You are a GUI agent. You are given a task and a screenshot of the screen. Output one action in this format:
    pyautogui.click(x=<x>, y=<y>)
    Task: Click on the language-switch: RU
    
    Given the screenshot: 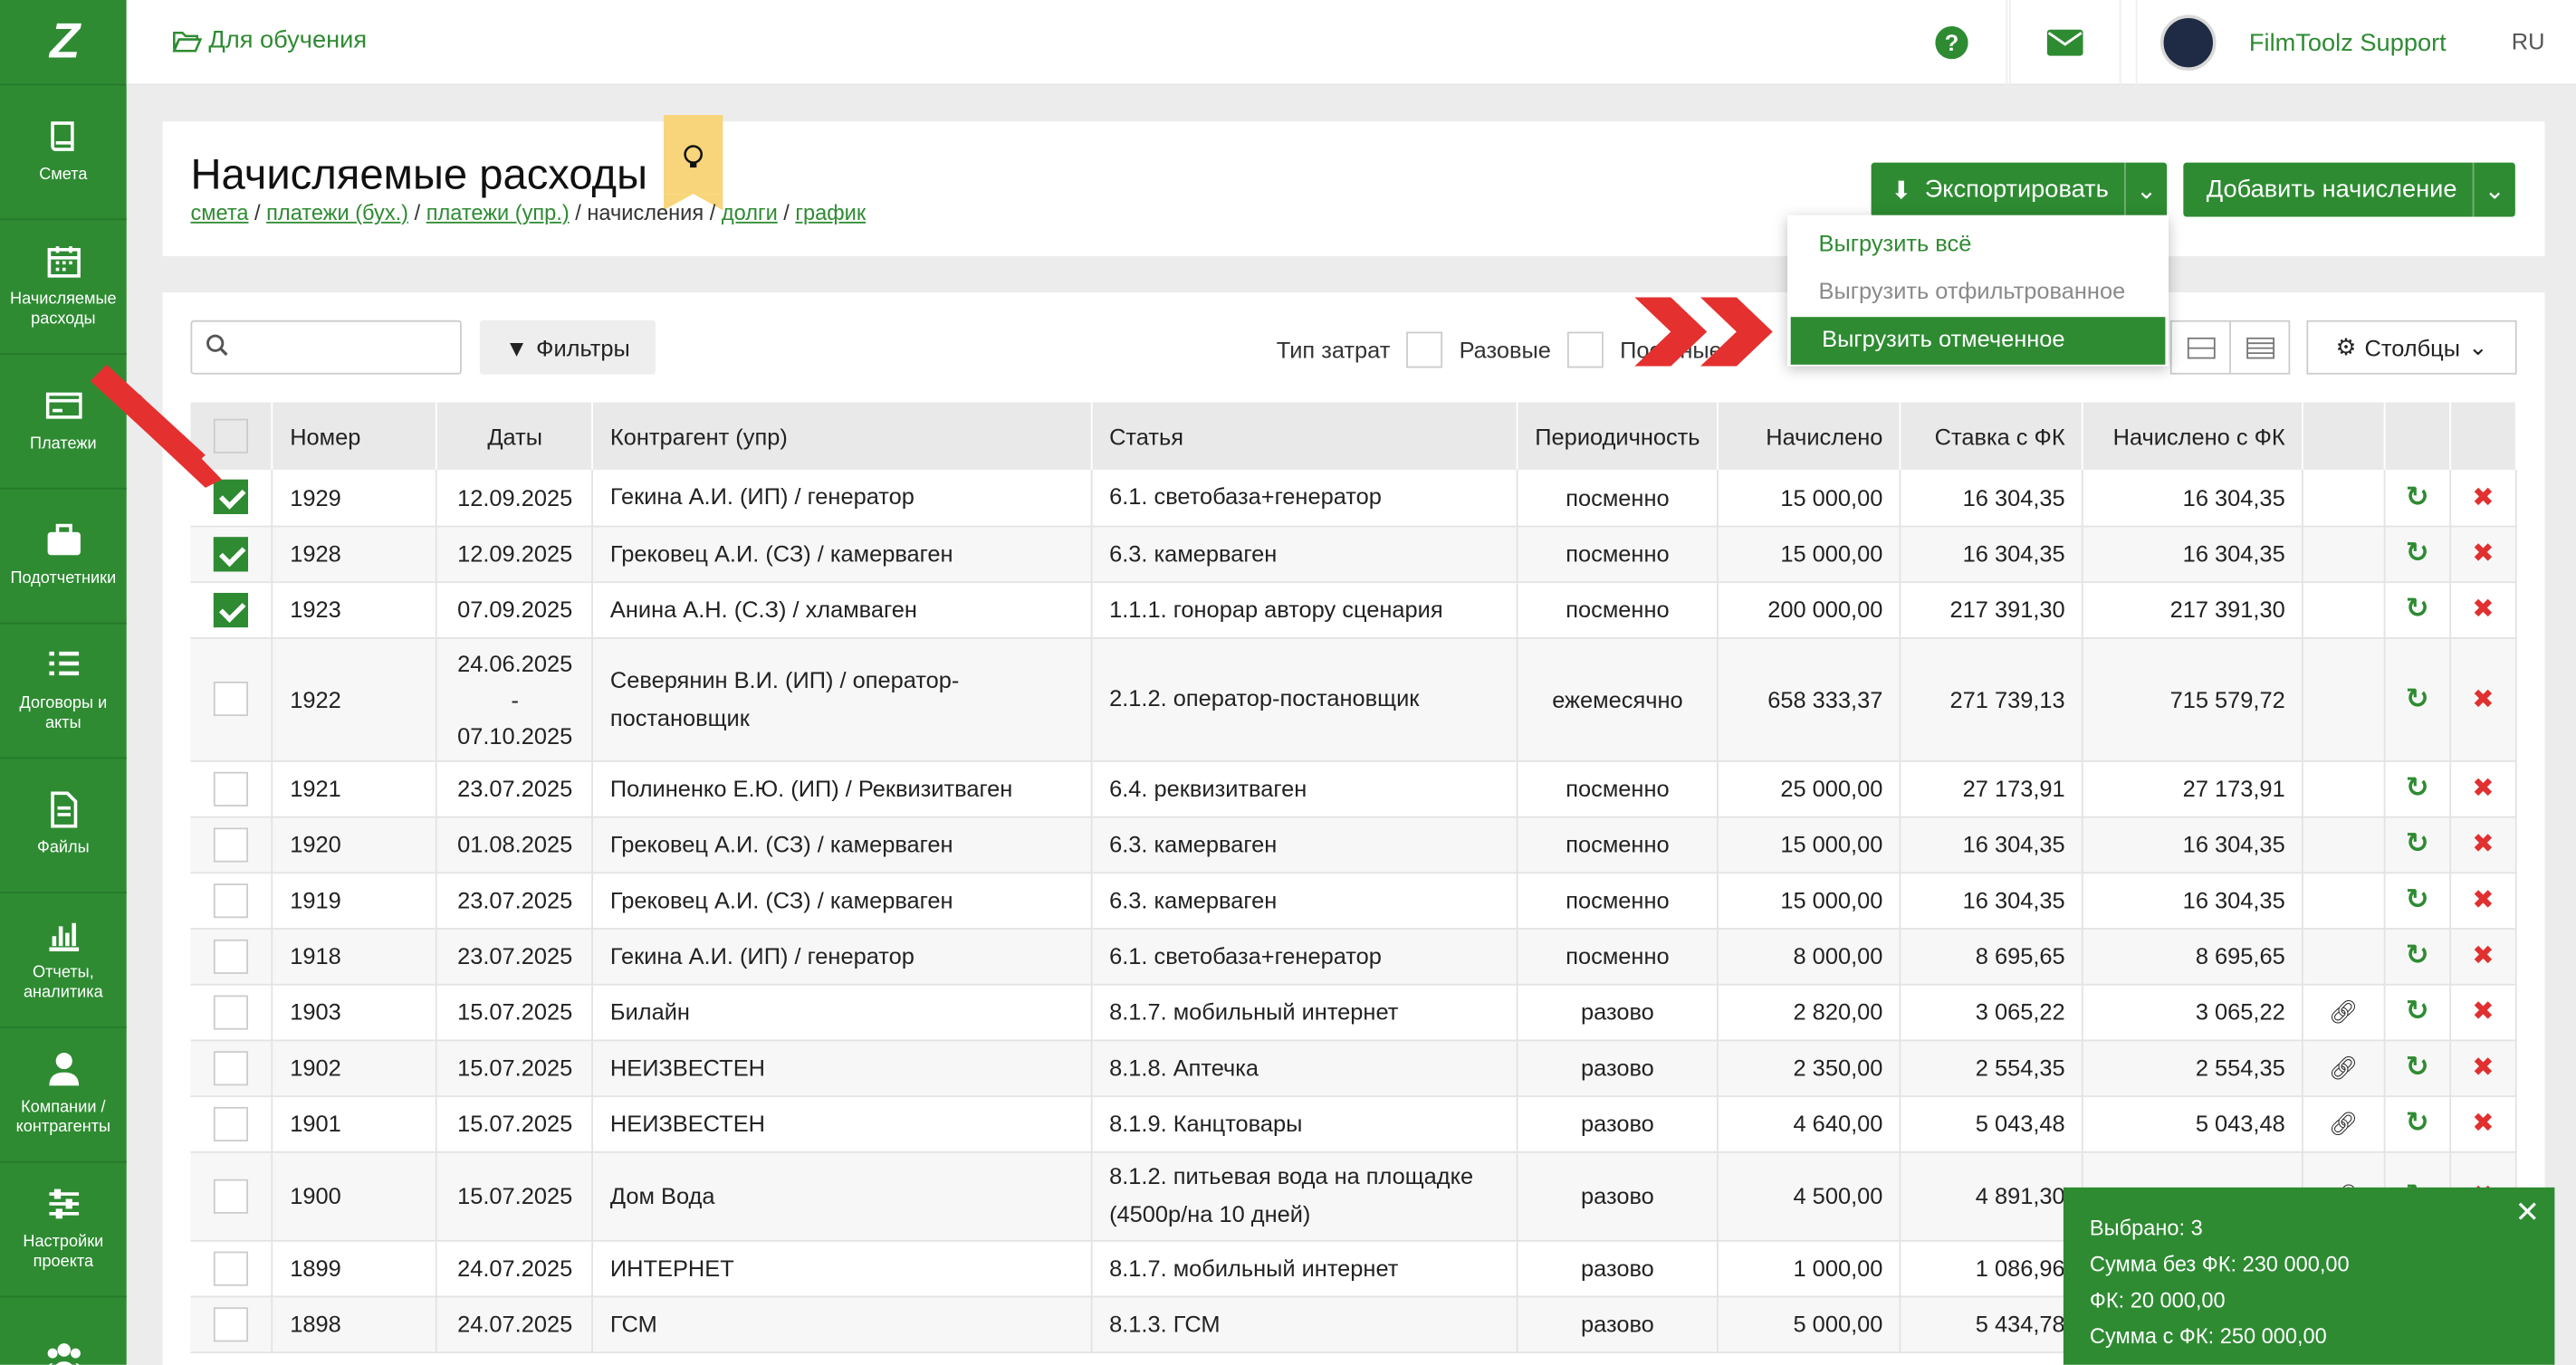 What is the action you would take?
    pyautogui.click(x=2528, y=41)
    